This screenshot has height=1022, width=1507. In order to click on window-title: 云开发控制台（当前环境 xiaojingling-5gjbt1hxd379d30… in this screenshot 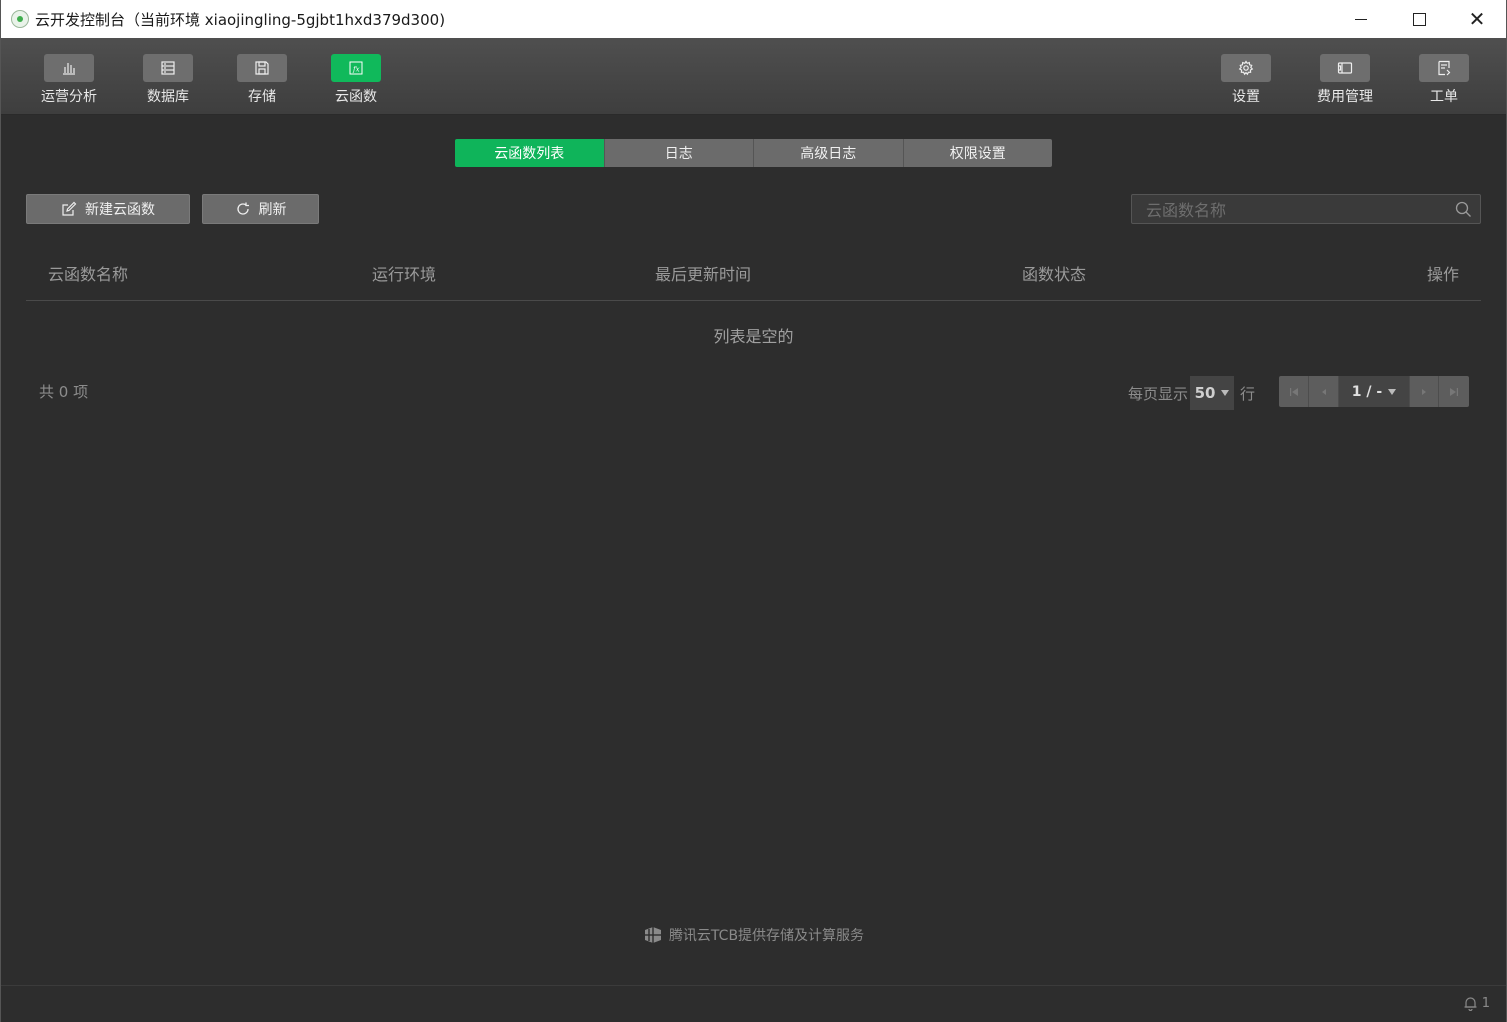, I will do `click(240, 19)`.